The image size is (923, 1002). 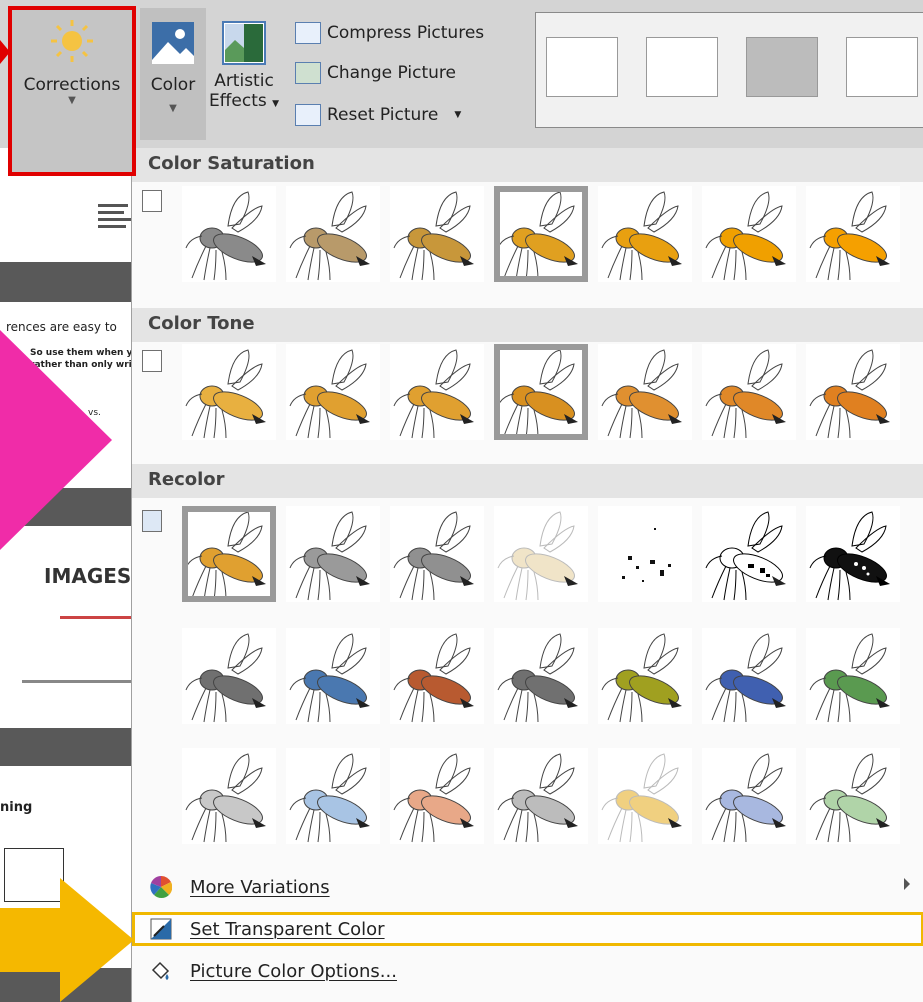 I want to click on reset-picture-button: Reset Picture ▼, so click(x=378, y=115).